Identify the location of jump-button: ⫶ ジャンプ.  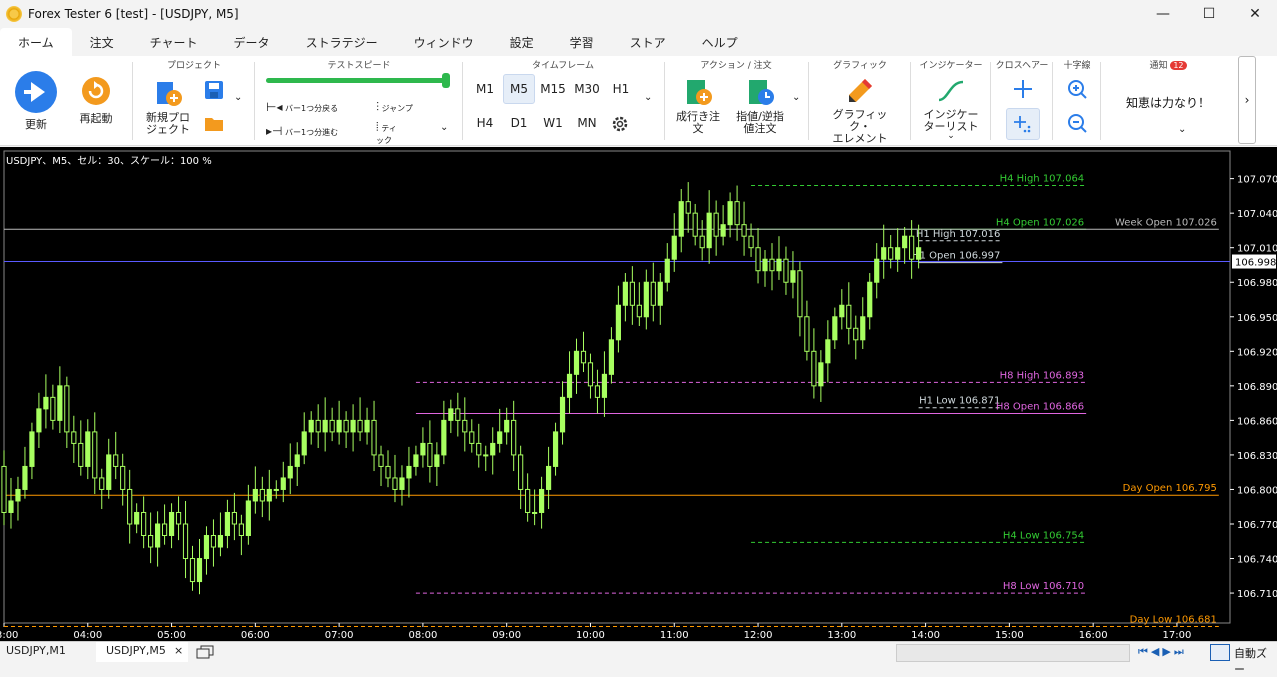
(394, 107).